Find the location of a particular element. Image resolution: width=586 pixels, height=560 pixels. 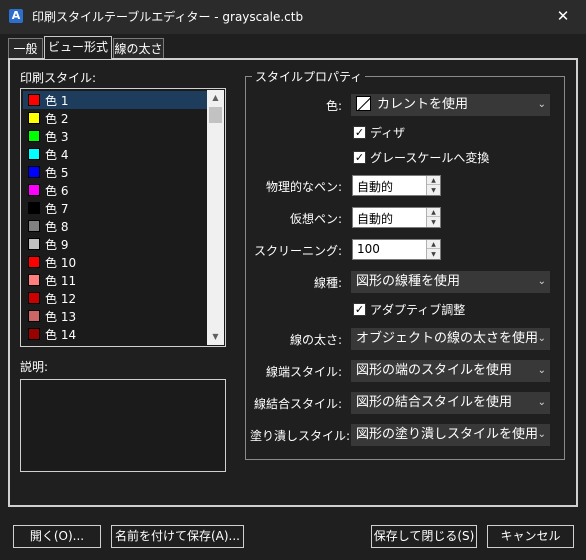

virtual-pen-label: 仮想ペン: is located at coordinates (315, 219).